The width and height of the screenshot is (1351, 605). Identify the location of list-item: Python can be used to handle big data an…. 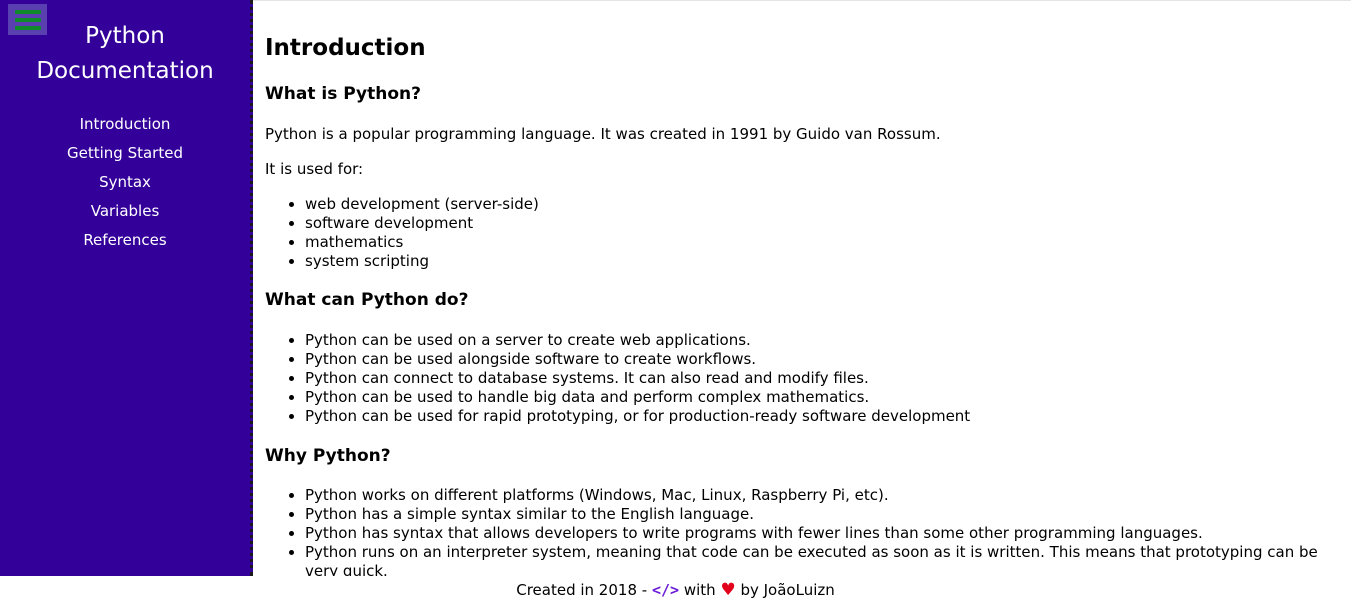
(817, 397).